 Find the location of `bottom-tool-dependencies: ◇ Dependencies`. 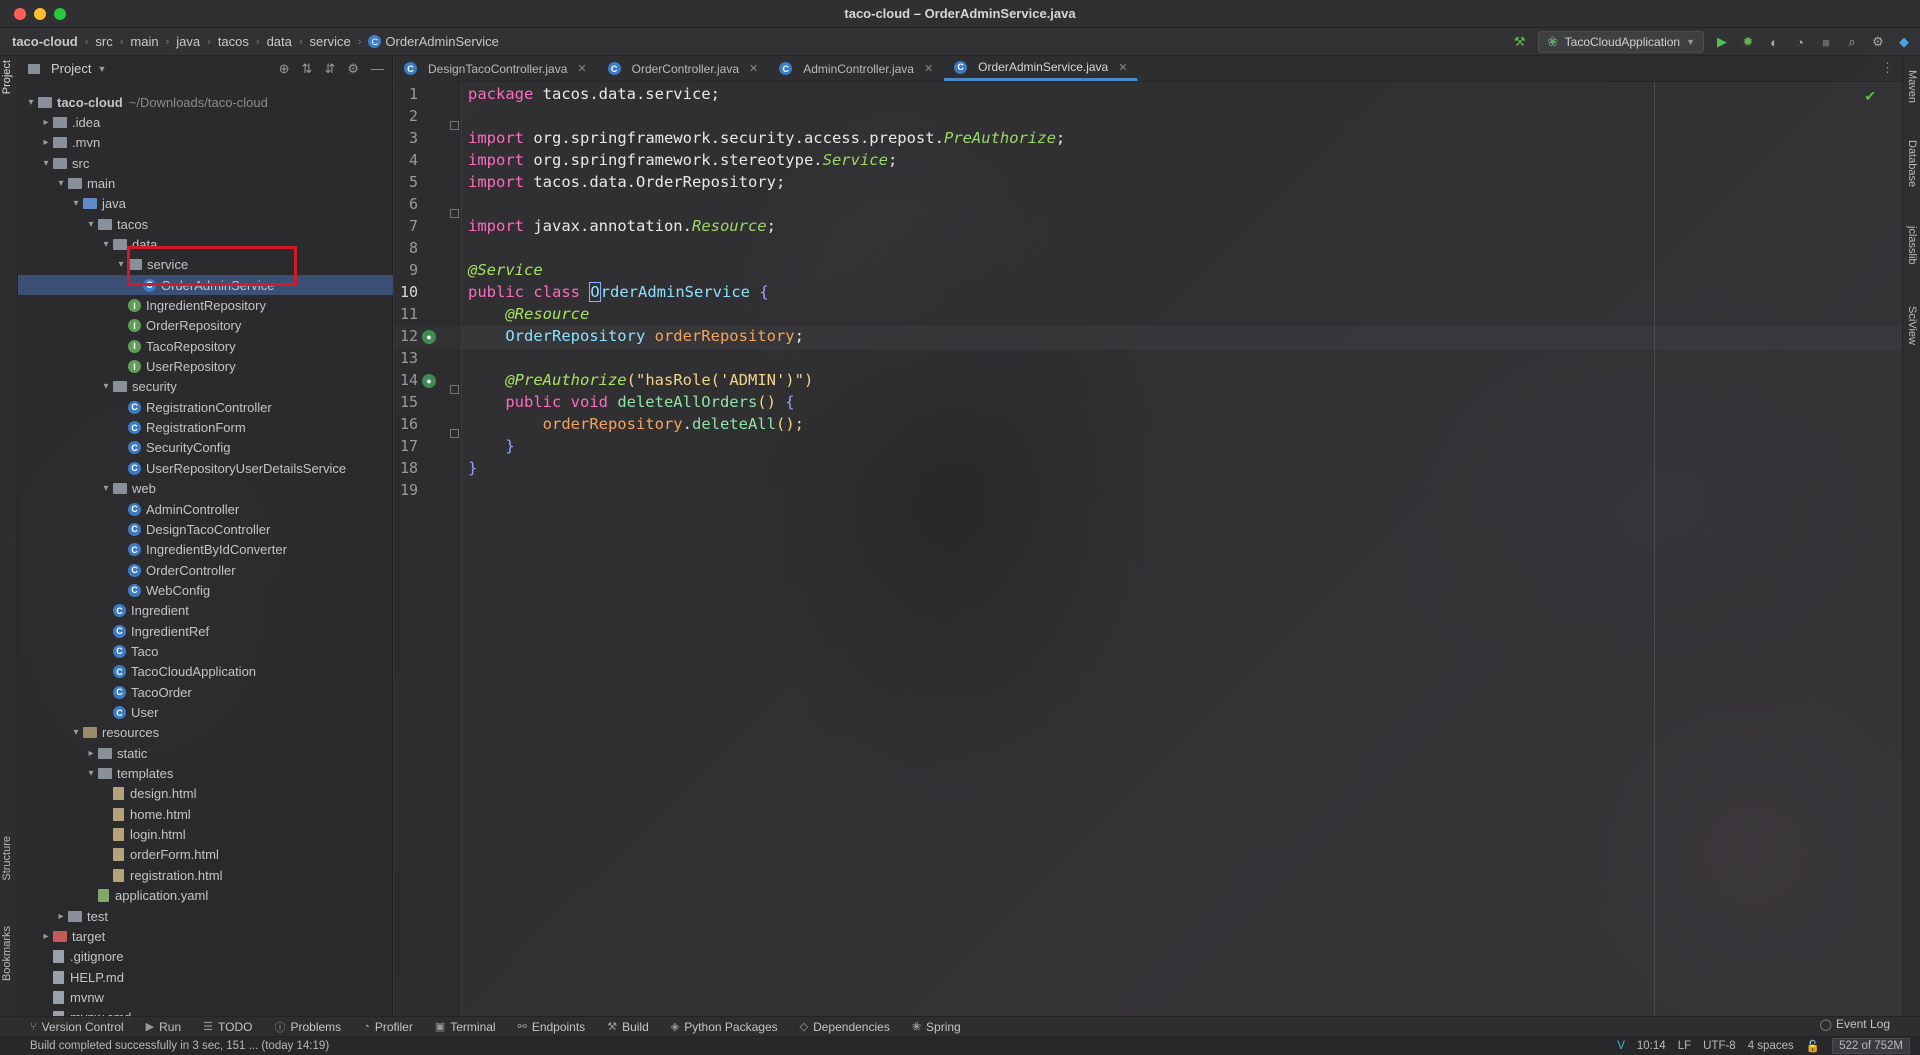

bottom-tool-dependencies: ◇ Dependencies is located at coordinates (845, 1027).